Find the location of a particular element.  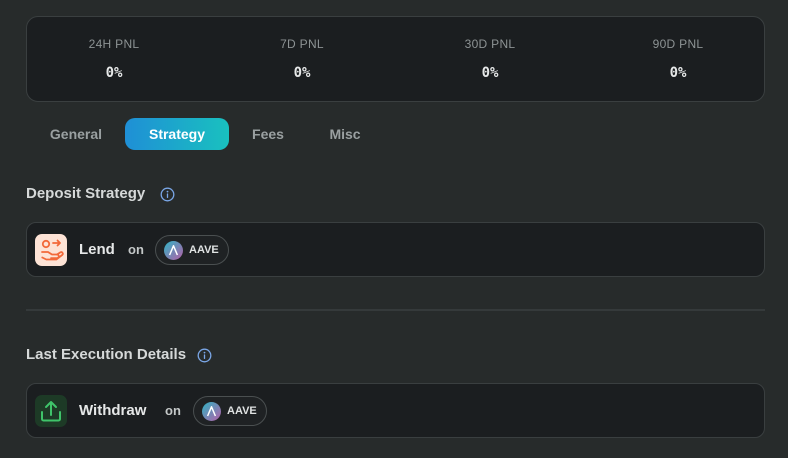

execution-protocol-name: AAVE is located at coordinates (242, 411).